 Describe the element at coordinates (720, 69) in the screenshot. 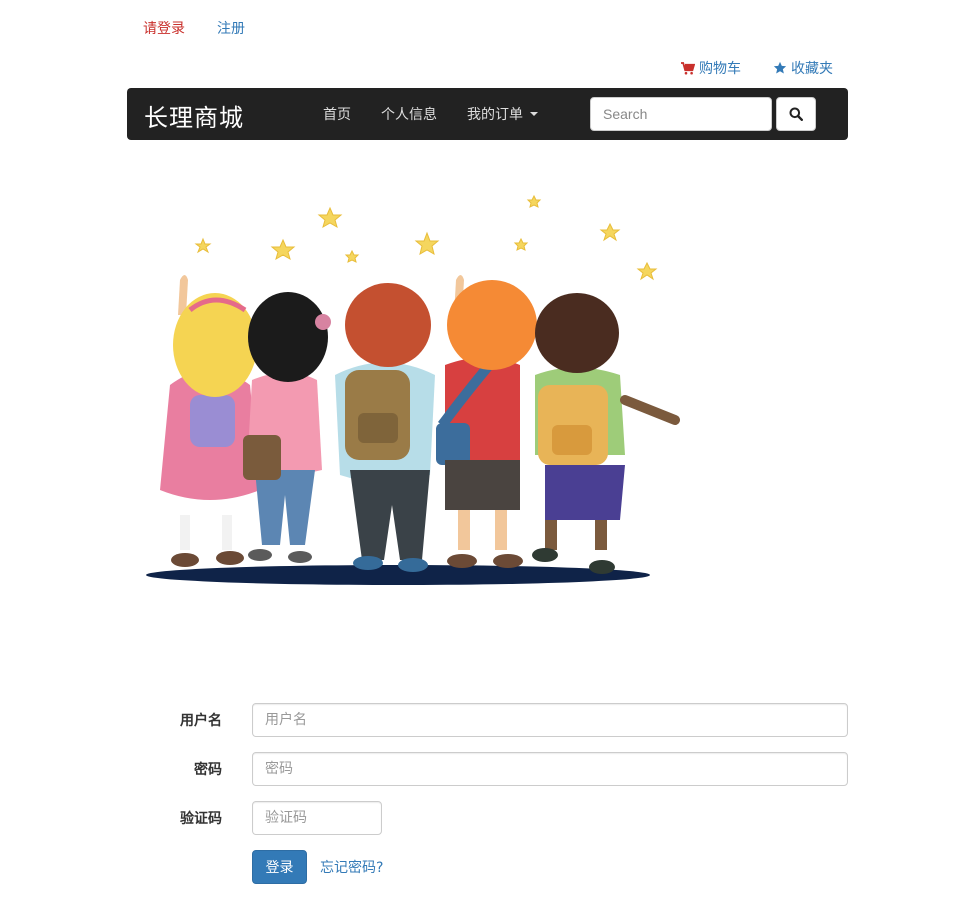

I see `cart-label: 购物车` at that location.